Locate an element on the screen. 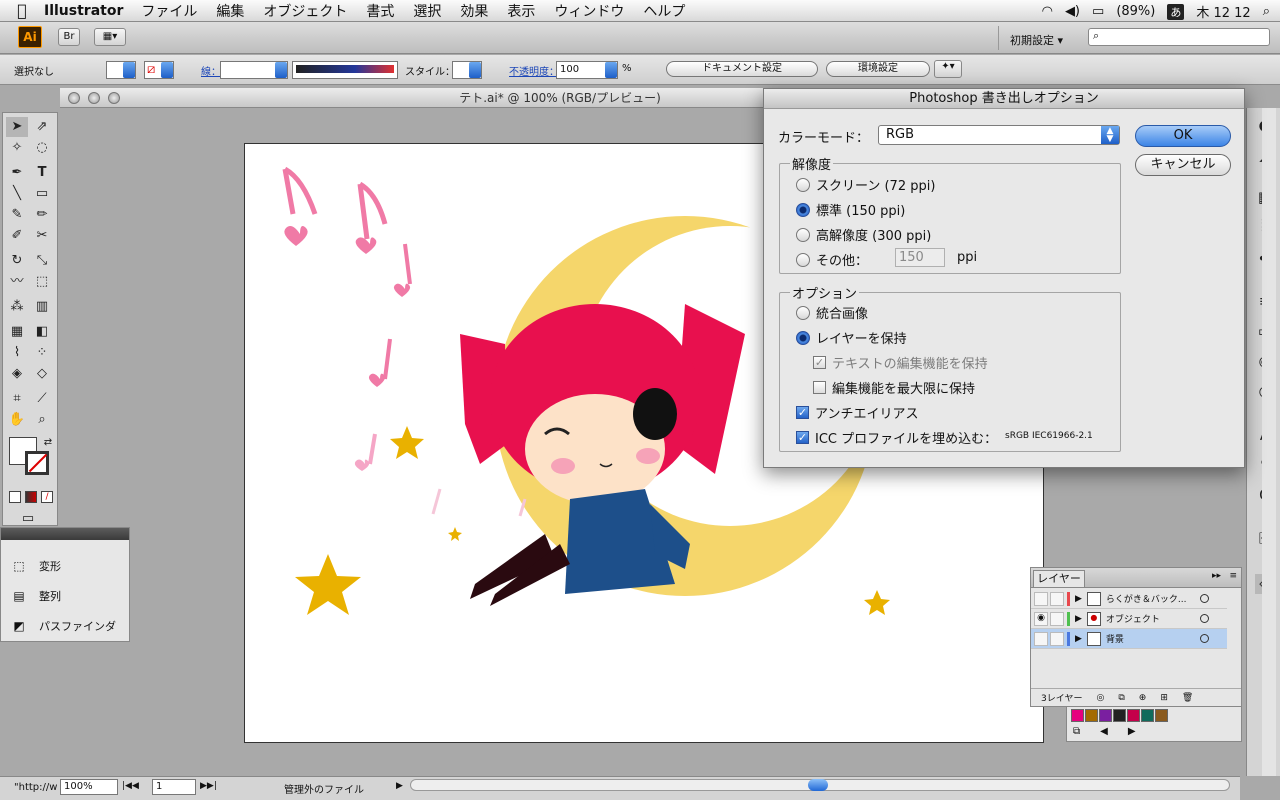  menu-select: 選択 is located at coordinates (427, 11).